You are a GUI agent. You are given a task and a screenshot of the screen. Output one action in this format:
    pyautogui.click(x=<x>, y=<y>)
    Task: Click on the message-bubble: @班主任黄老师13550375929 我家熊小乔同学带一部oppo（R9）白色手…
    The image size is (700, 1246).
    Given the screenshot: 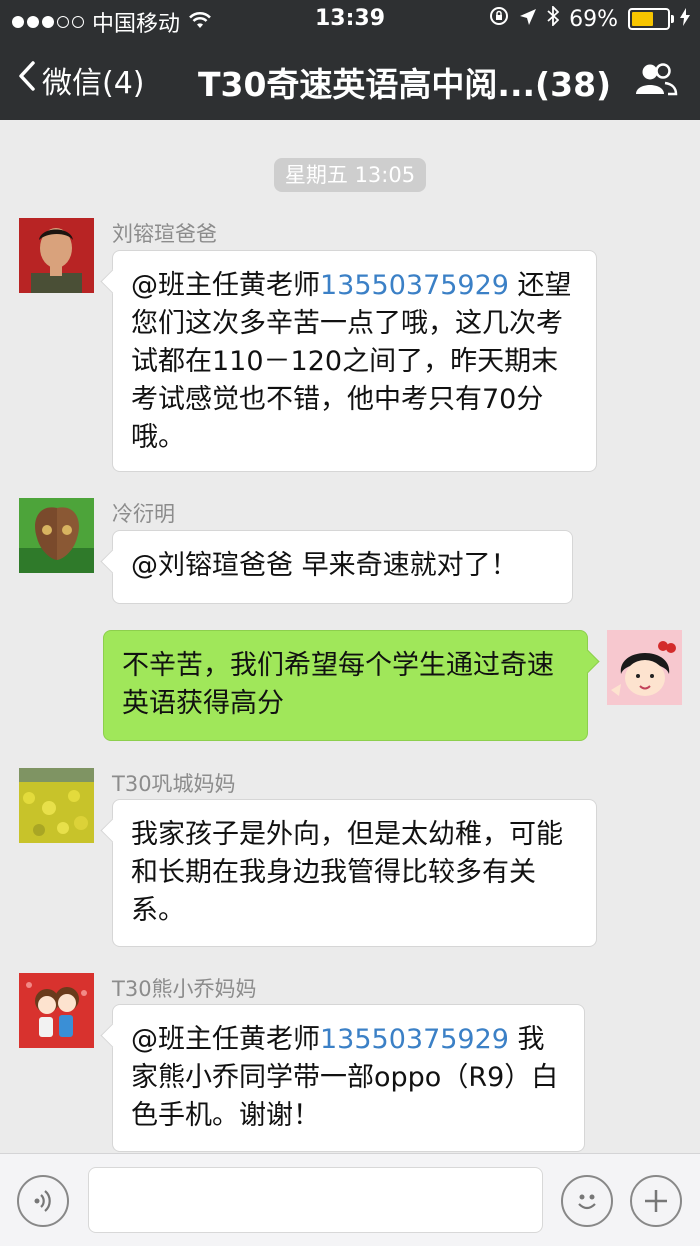 What is the action you would take?
    pyautogui.click(x=342, y=1078)
    